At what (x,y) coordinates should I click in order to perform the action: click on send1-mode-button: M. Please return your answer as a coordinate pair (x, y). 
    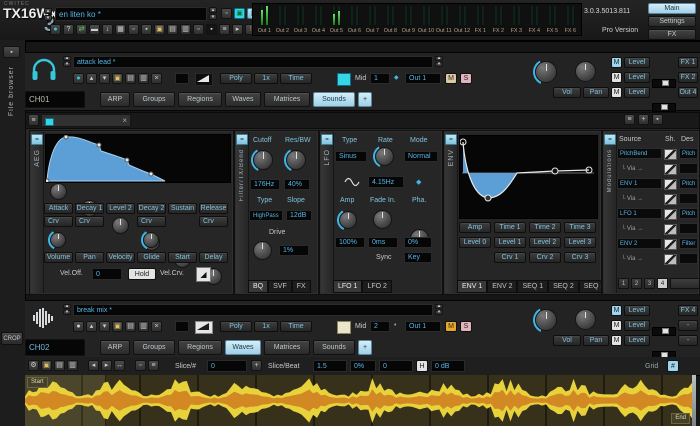
    Looking at the image, I should click on (616, 62).